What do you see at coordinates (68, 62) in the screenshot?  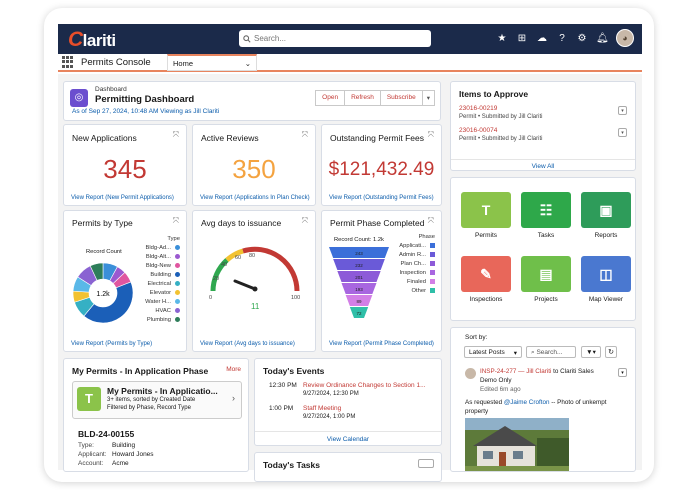 I see `app-launcher-icon` at bounding box center [68, 62].